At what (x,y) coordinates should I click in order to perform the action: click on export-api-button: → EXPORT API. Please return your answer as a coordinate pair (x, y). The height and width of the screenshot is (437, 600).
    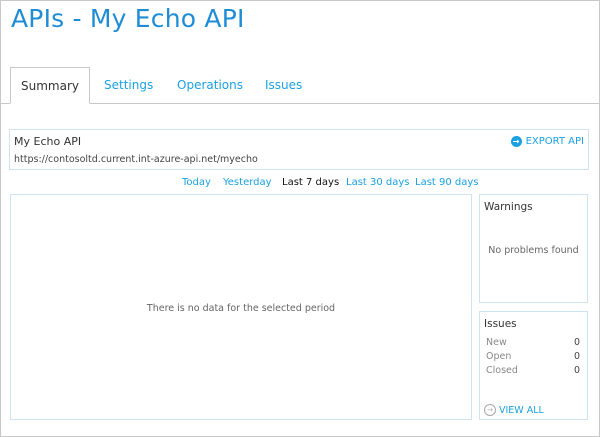
    Looking at the image, I should click on (547, 141).